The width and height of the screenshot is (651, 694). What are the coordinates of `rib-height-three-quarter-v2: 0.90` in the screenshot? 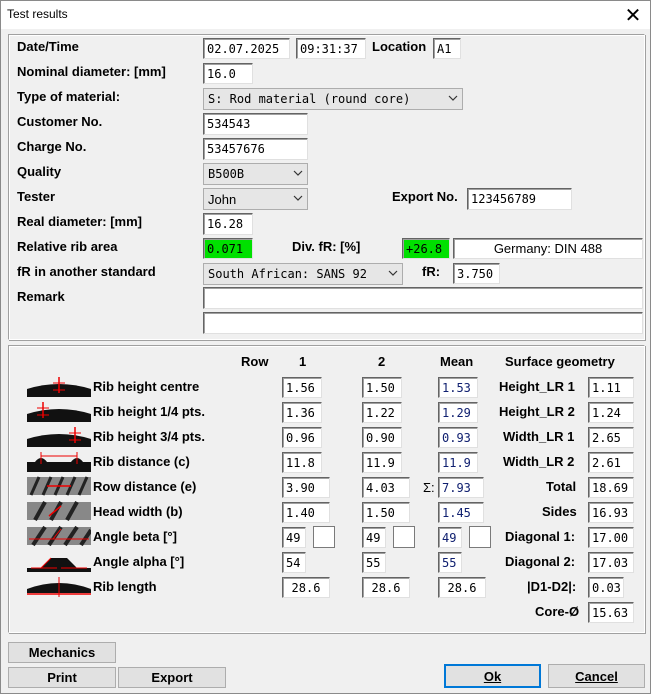 It's located at (382, 437).